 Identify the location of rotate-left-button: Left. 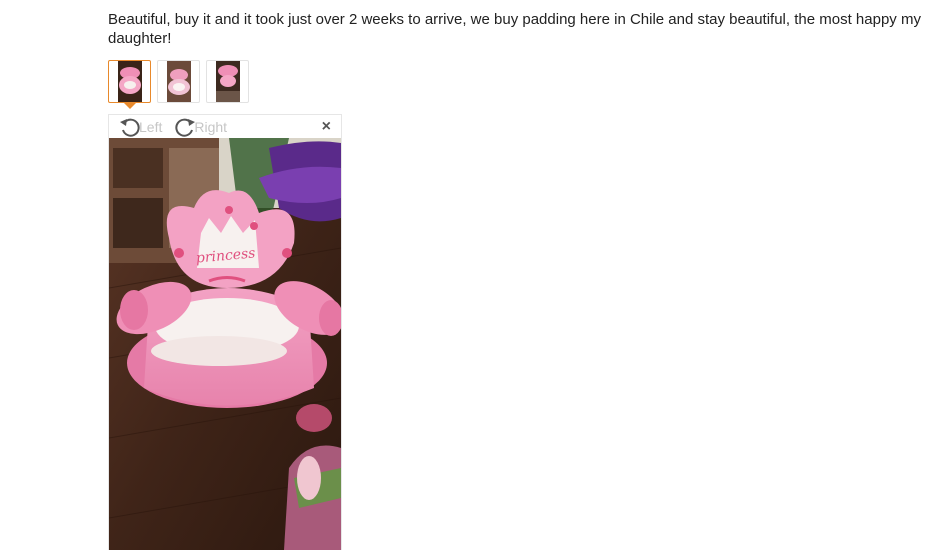
(140, 127).